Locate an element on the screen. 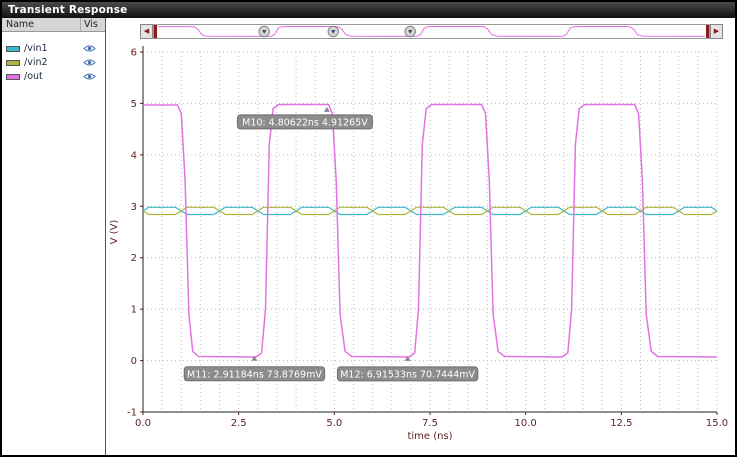 The height and width of the screenshot is (457, 737). column-header-name: Name is located at coordinates (41, 24).